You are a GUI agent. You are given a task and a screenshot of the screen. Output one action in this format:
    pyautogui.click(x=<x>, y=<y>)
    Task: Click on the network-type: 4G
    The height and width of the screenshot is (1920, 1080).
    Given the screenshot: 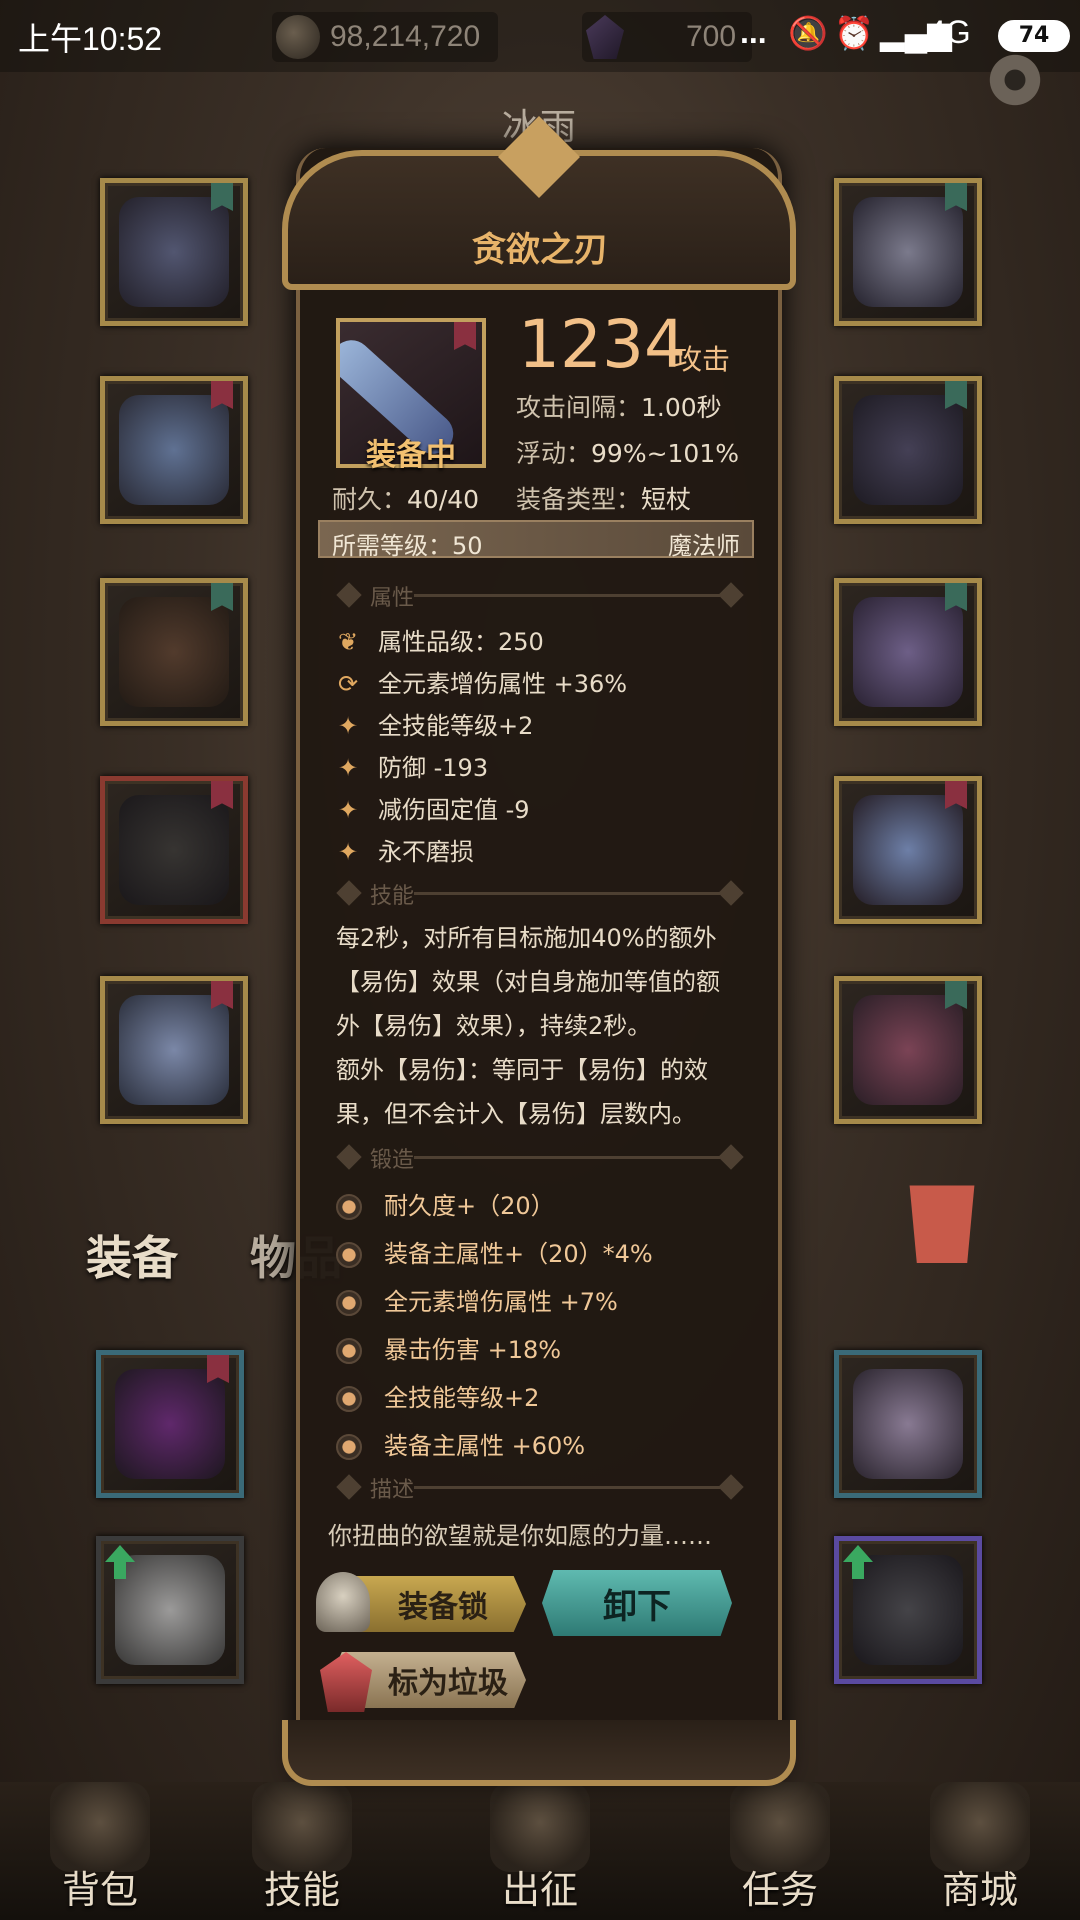 What is the action you would take?
    pyautogui.click(x=949, y=32)
    